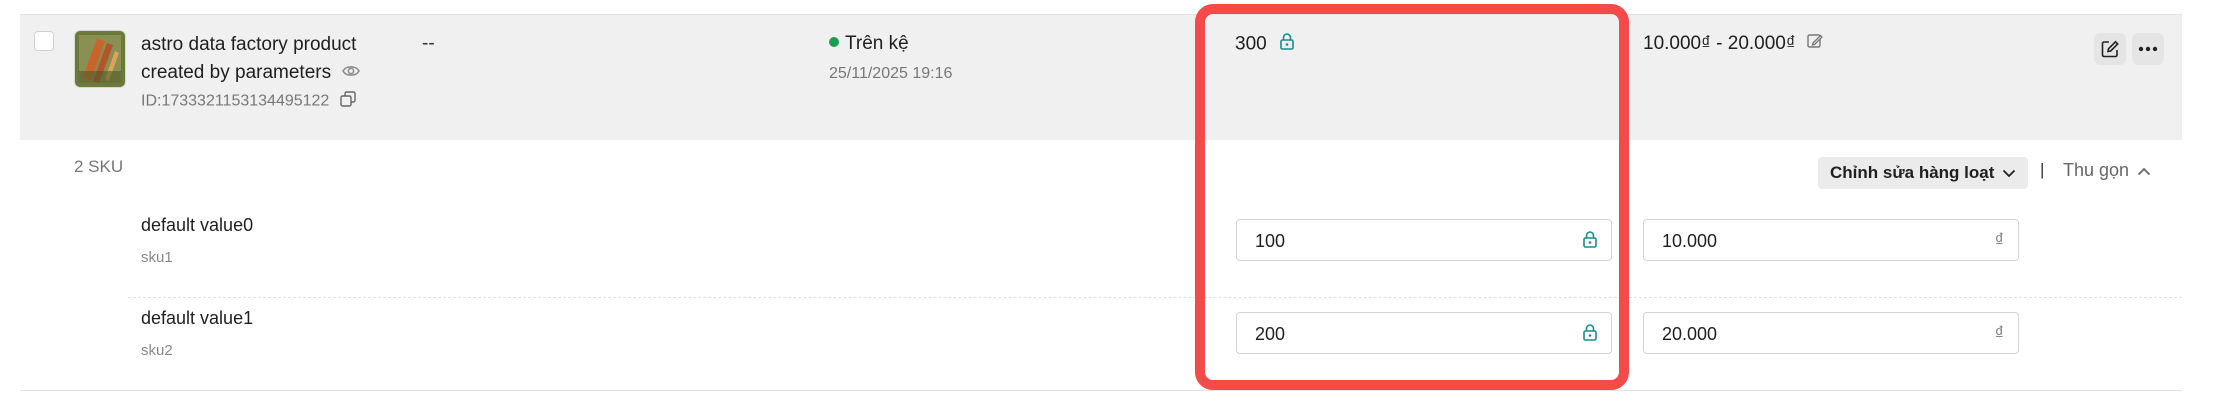  What do you see at coordinates (44, 41) in the screenshot?
I see `row-checkbox` at bounding box center [44, 41].